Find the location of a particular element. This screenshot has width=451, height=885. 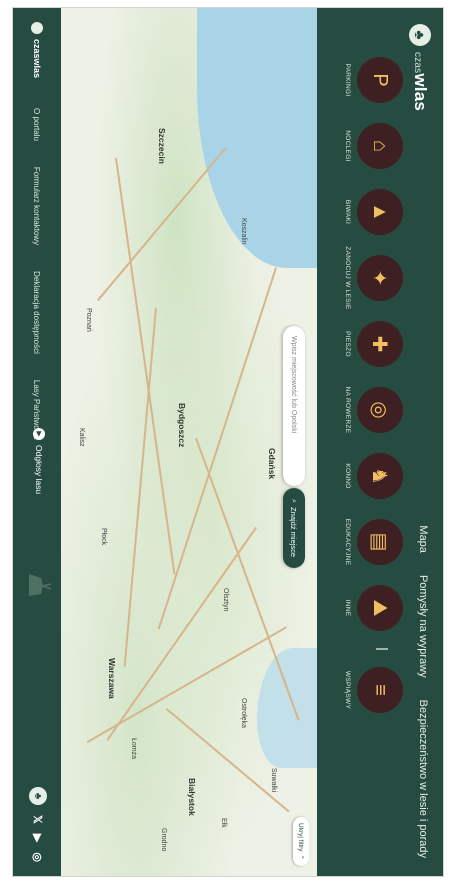

x-icon: 𝕏 is located at coordinates (38, 819).